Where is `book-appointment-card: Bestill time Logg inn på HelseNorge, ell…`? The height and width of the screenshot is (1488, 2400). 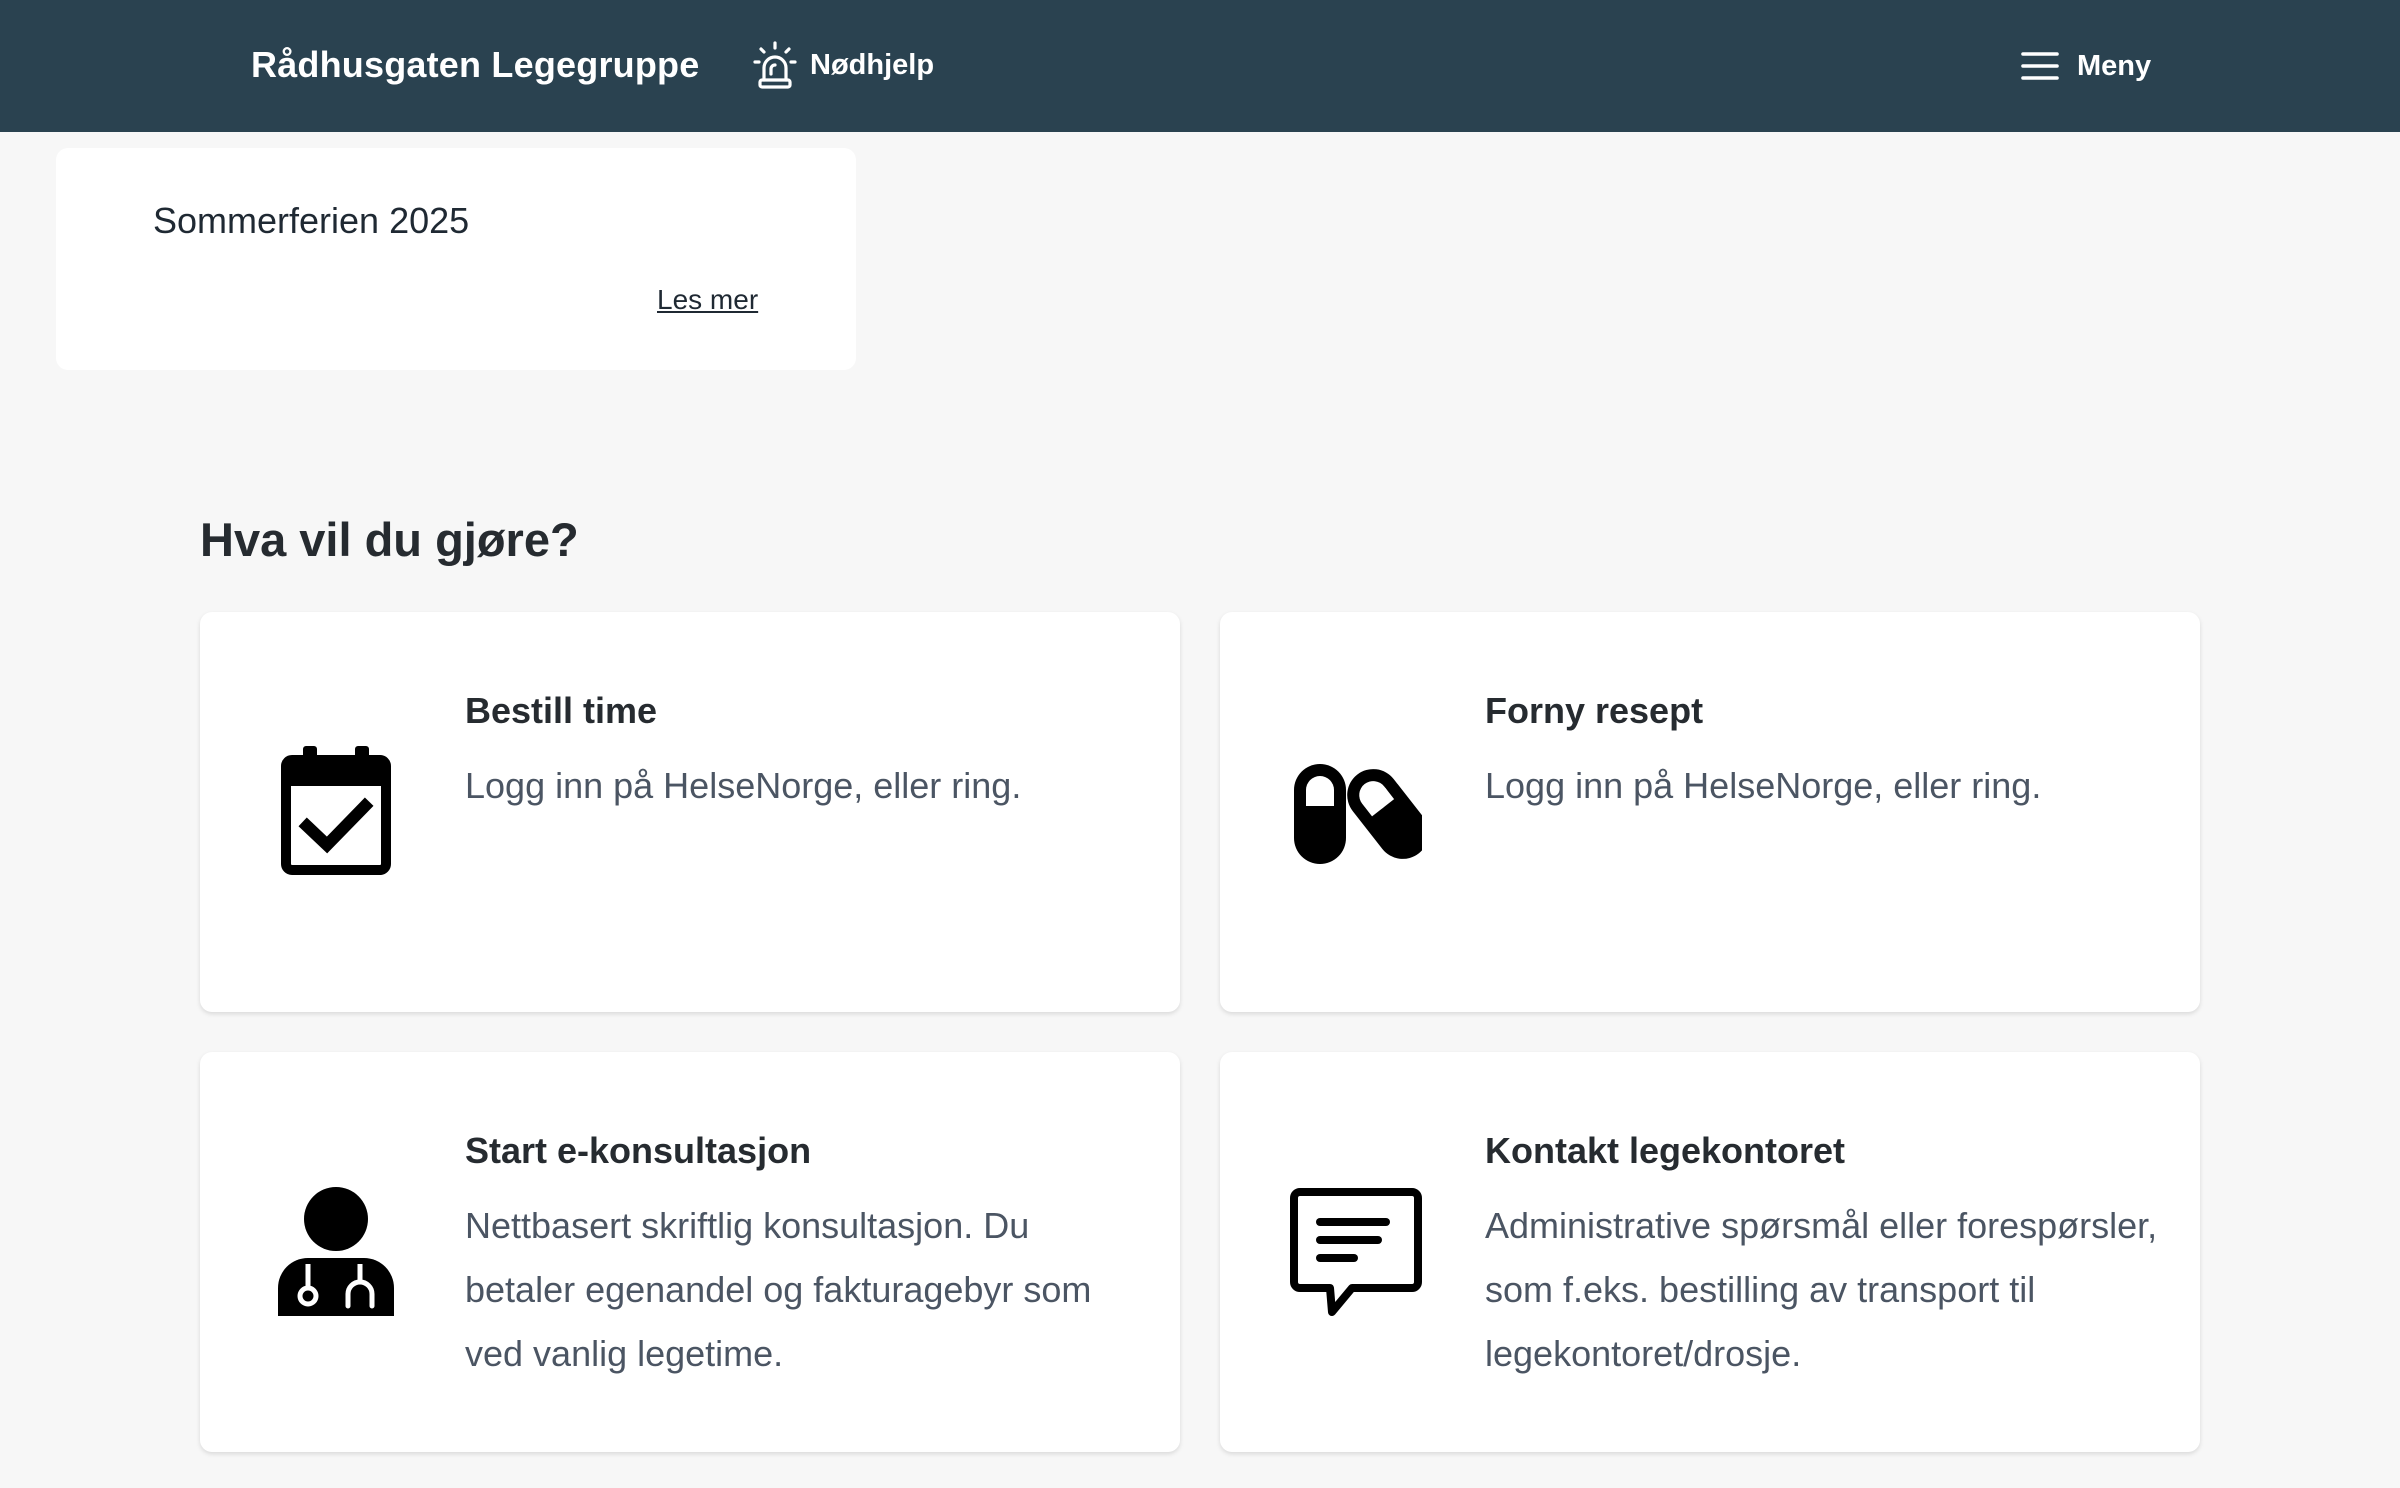
book-appointment-card: Bestill time Logg inn på HelseNorge, ell… is located at coordinates (690, 812).